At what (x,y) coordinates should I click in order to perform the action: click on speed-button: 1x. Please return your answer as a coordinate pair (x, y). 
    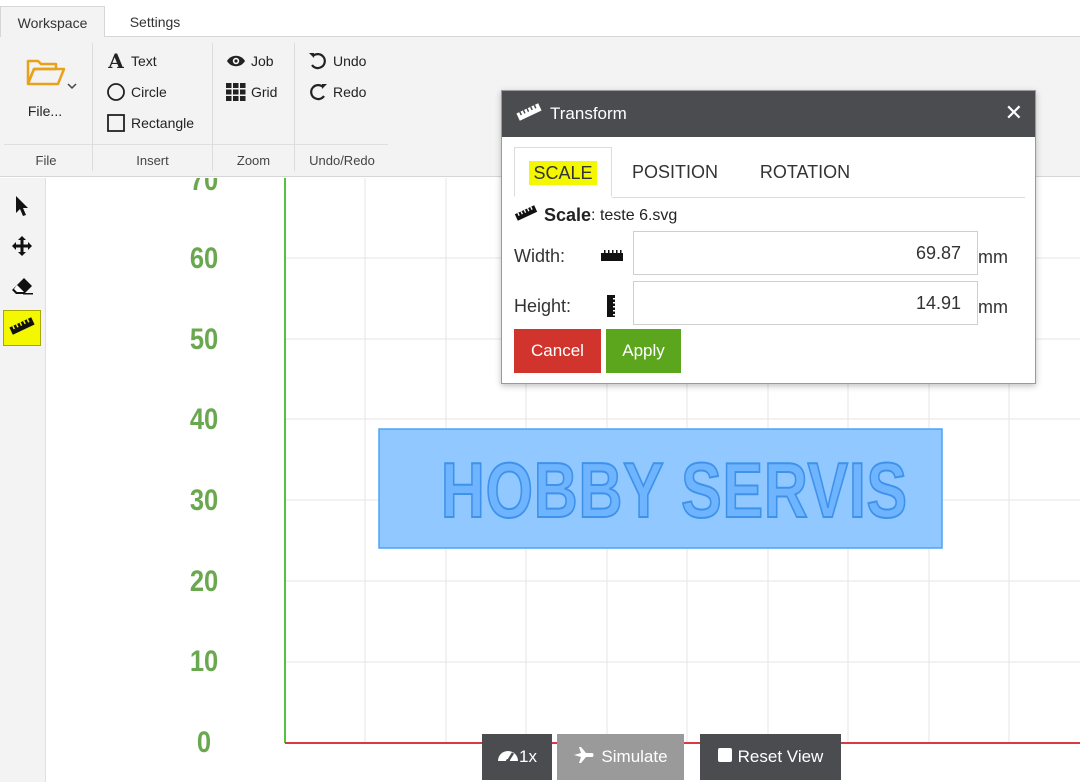
    Looking at the image, I should click on (517, 757).